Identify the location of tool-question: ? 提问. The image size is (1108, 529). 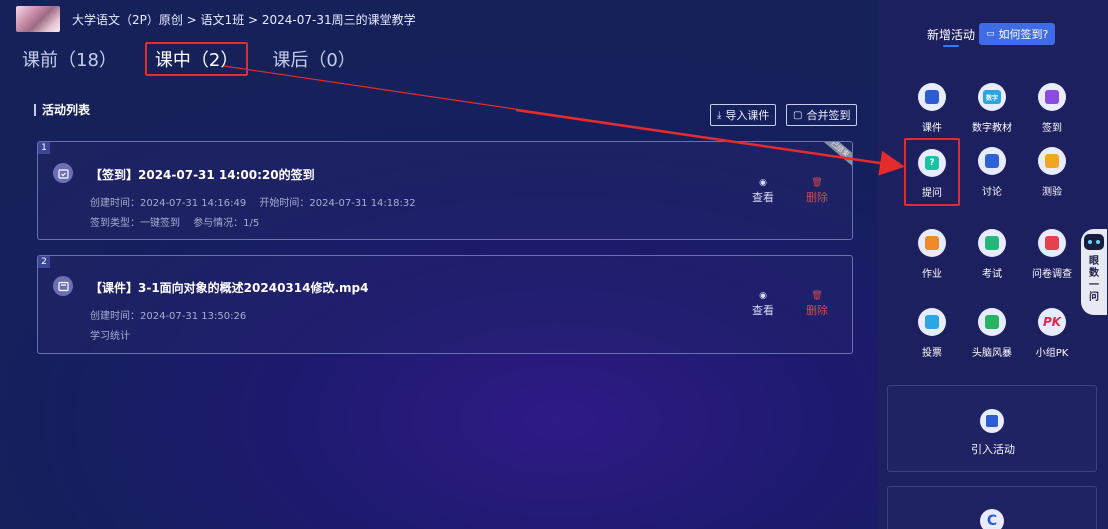
(932, 172).